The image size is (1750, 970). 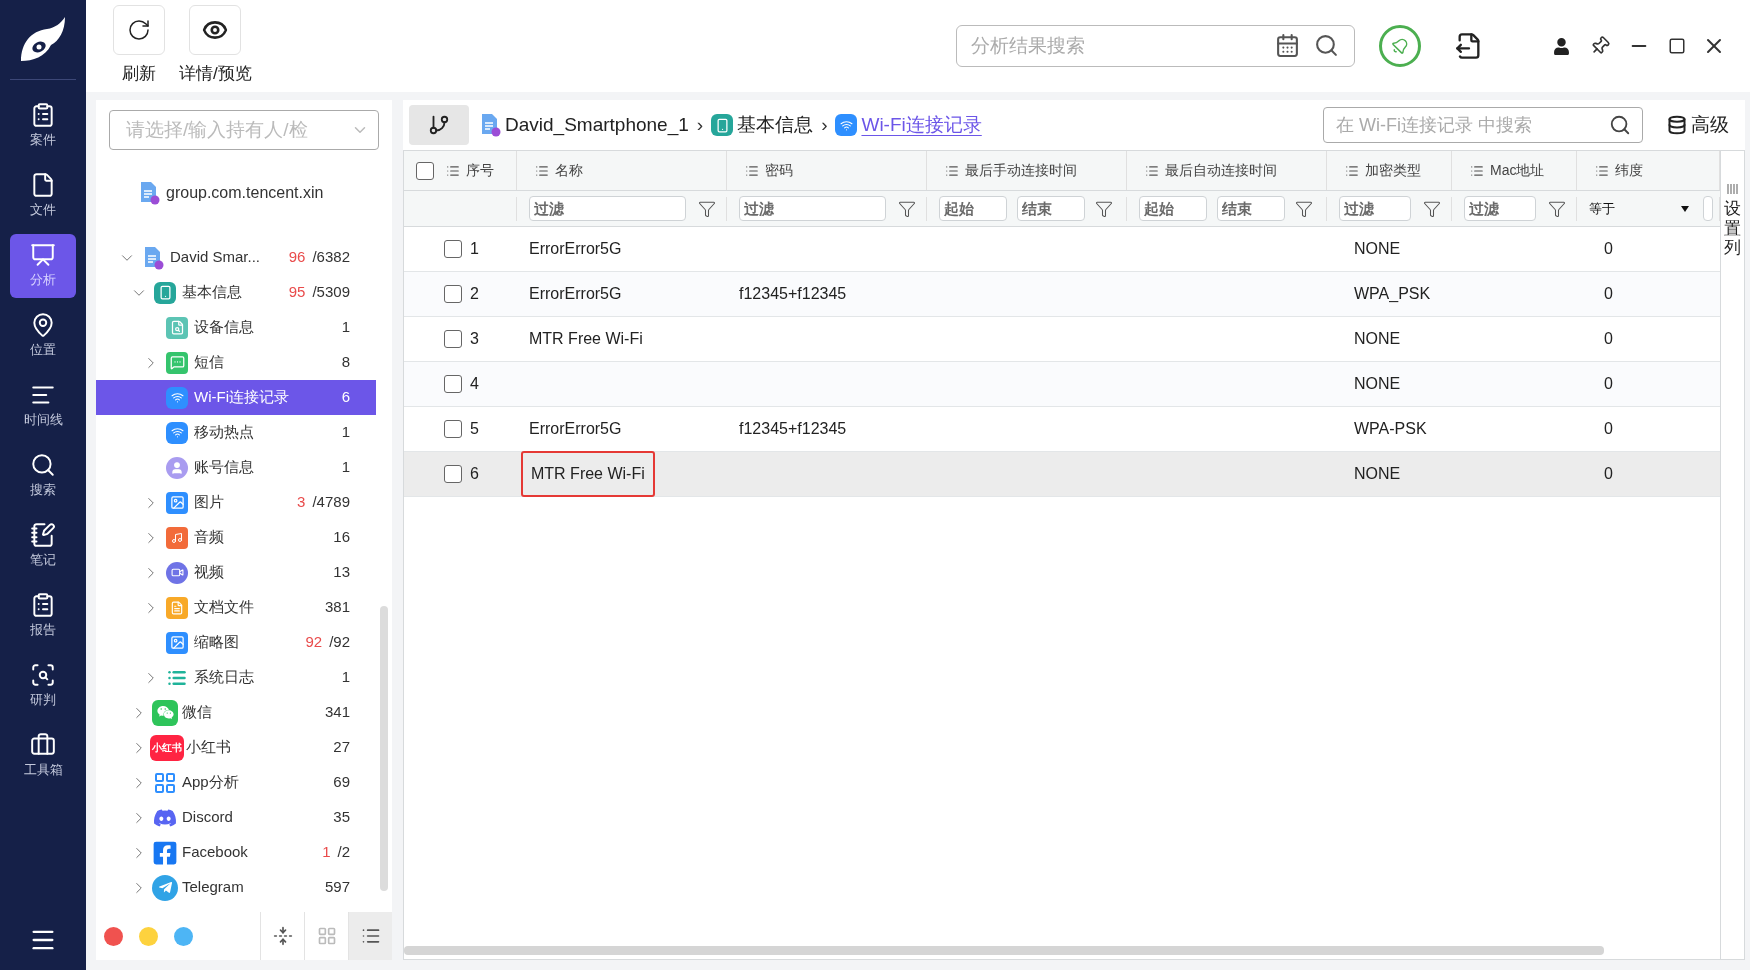 I want to click on tree-item: 缩略图 92 /92, so click(x=236, y=642).